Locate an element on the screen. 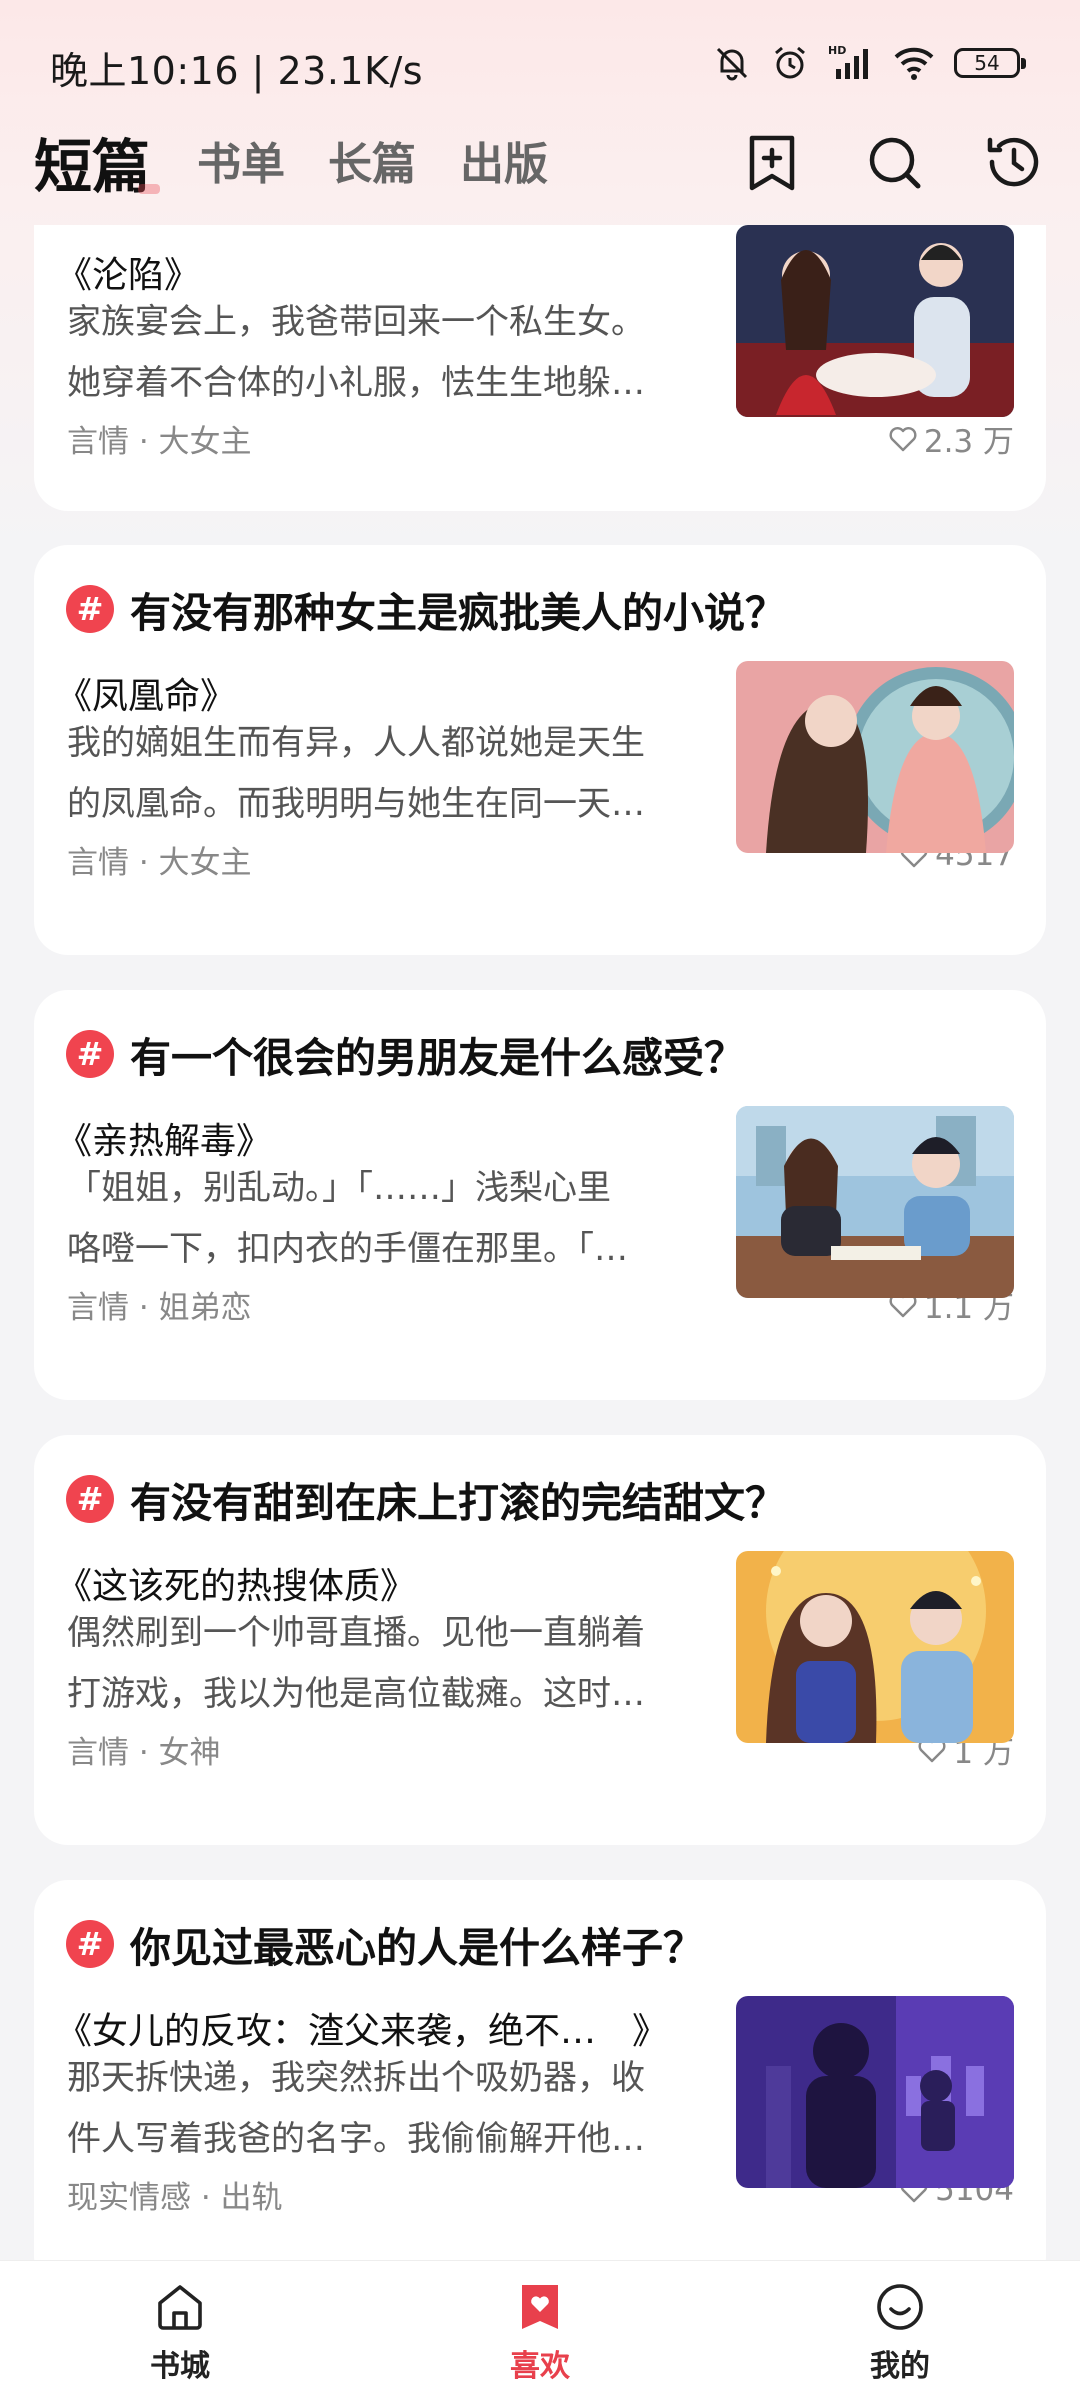 The height and width of the screenshot is (2401, 1080). like-count: 2.3 万 is located at coordinates (951, 438).